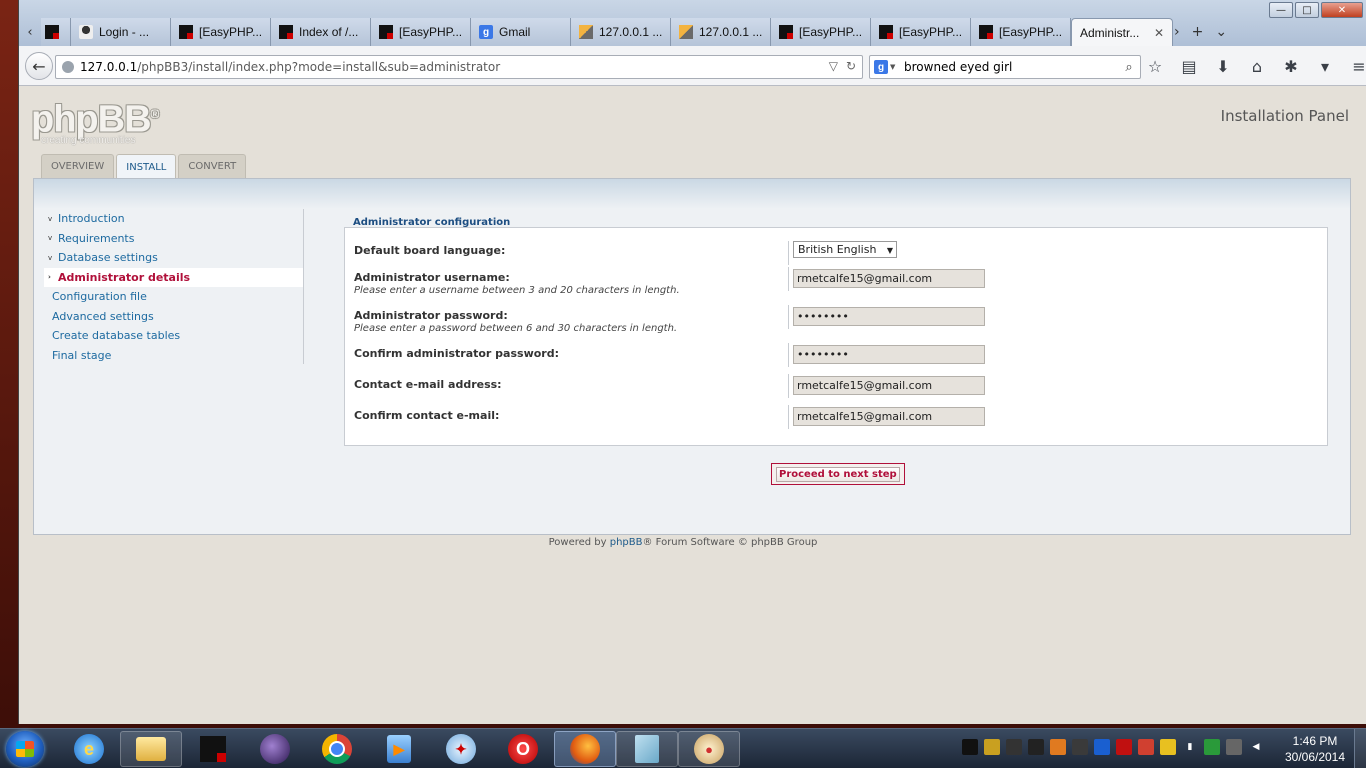 The height and width of the screenshot is (768, 1366). Describe the element at coordinates (1357, 66) in the screenshot. I see `hamburger-menu-icon: ≡` at that location.